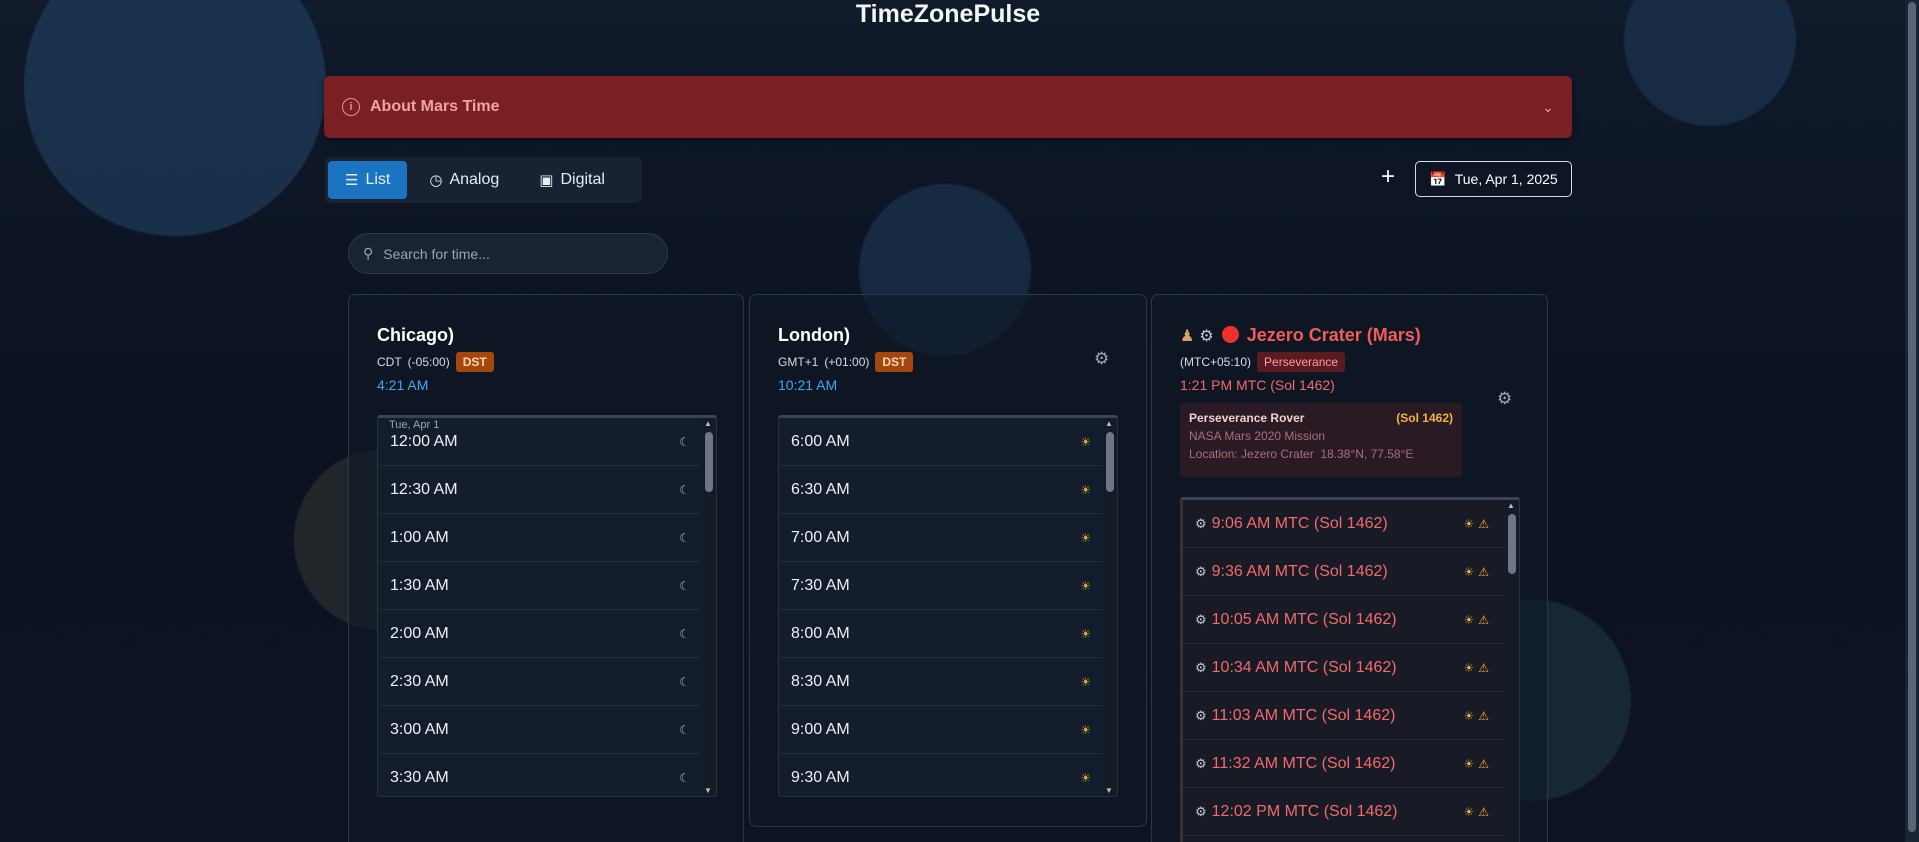 Image resolution: width=1919 pixels, height=842 pixels. What do you see at coordinates (540, 538) in the screenshot?
I see `time-row: 1:00 AM ☾` at bounding box center [540, 538].